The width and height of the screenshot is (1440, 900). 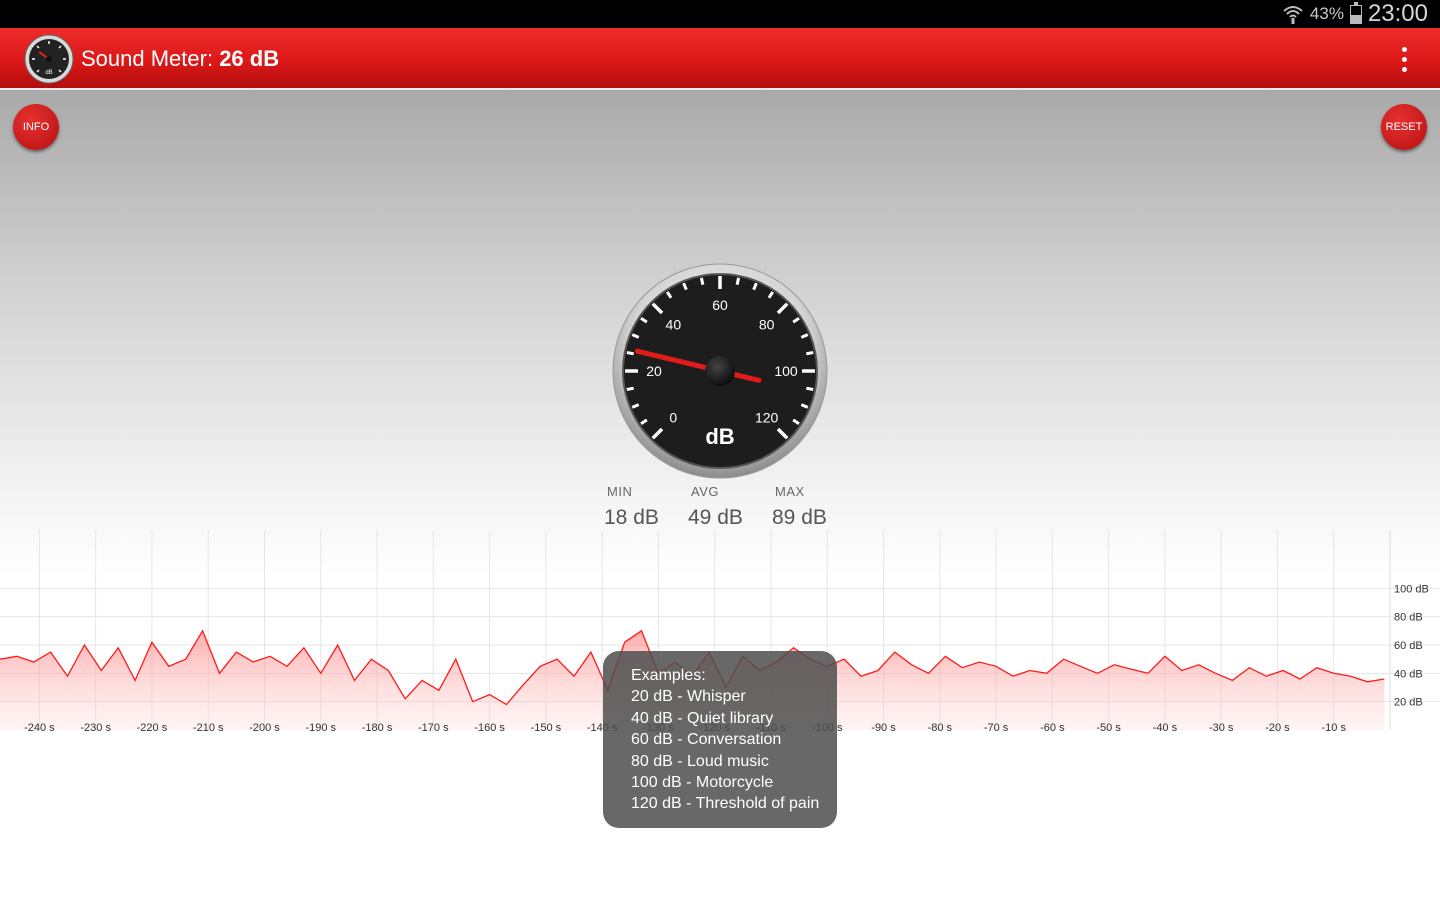 I want to click on gauge-tick-label: 120, so click(x=767, y=418).